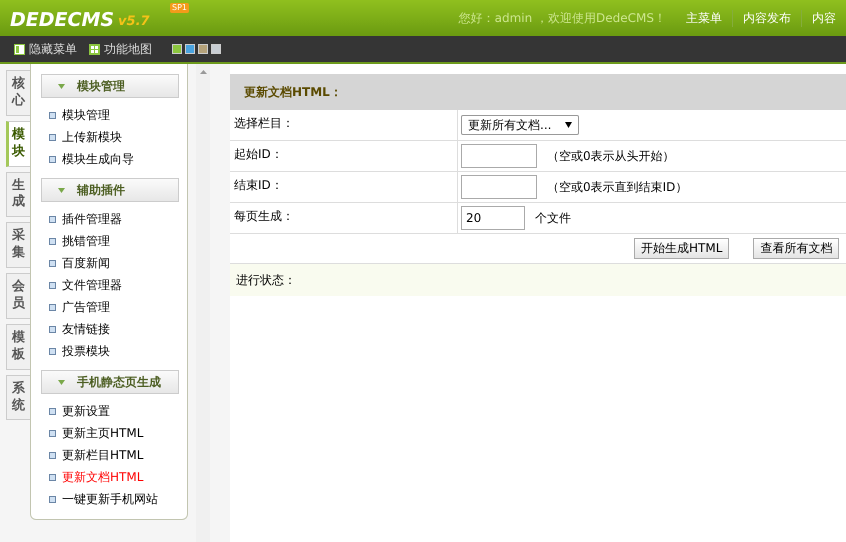 The height and width of the screenshot is (542, 846). Describe the element at coordinates (120, 49) in the screenshot. I see `toolbar-button: 功能地图` at that location.